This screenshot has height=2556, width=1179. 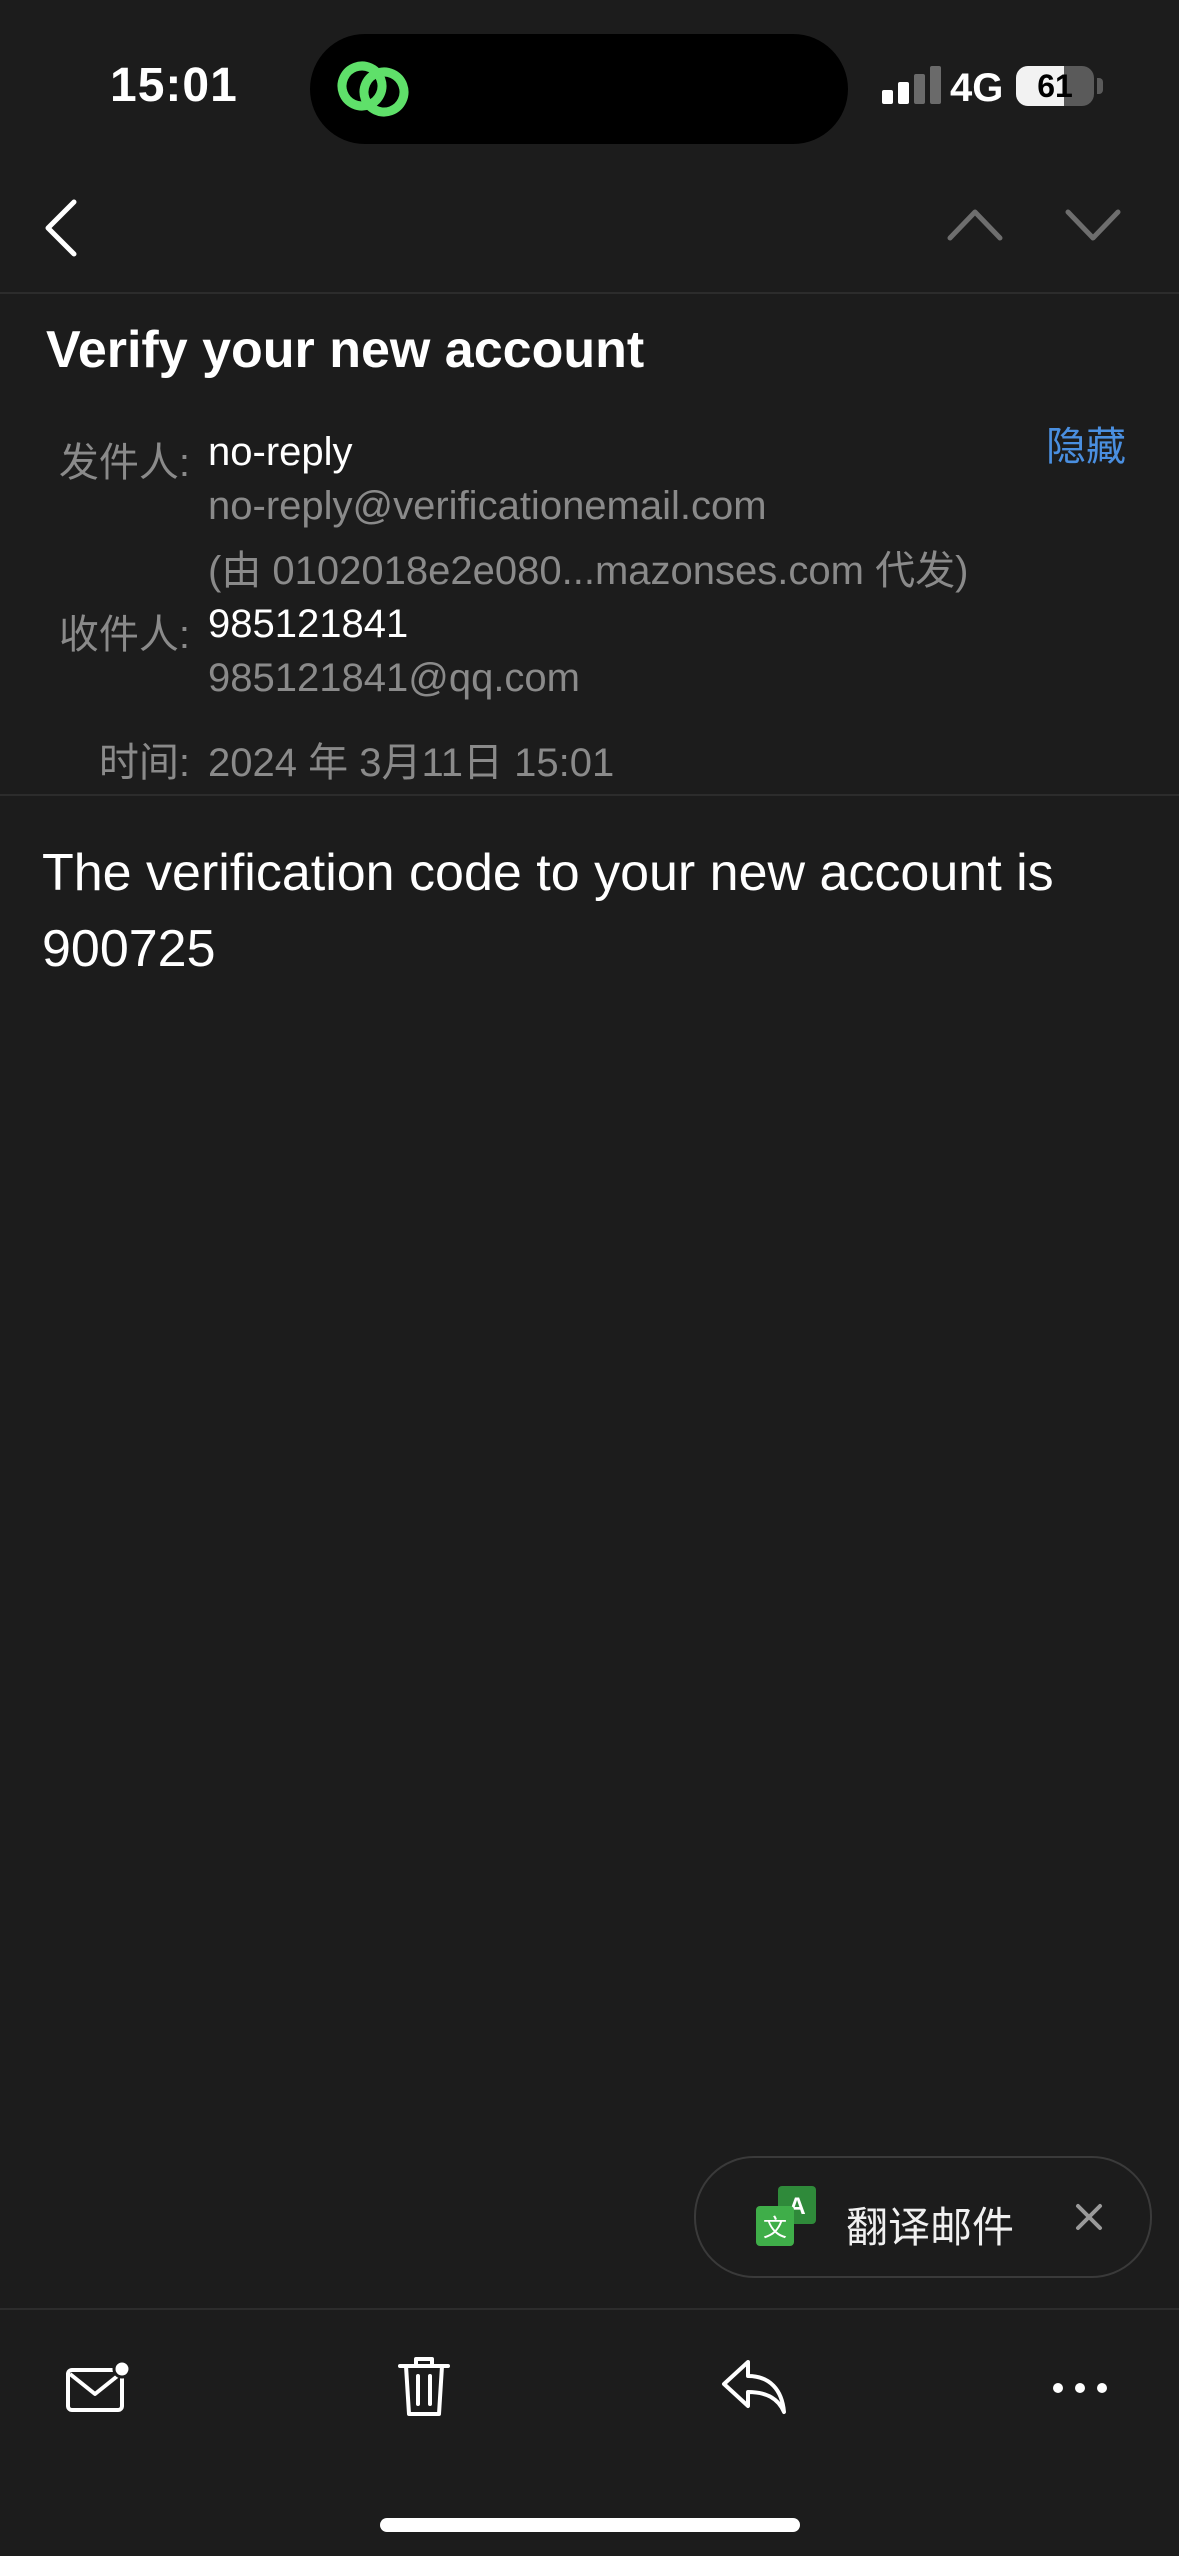 I want to click on battery-nub, so click(x=1100, y=86).